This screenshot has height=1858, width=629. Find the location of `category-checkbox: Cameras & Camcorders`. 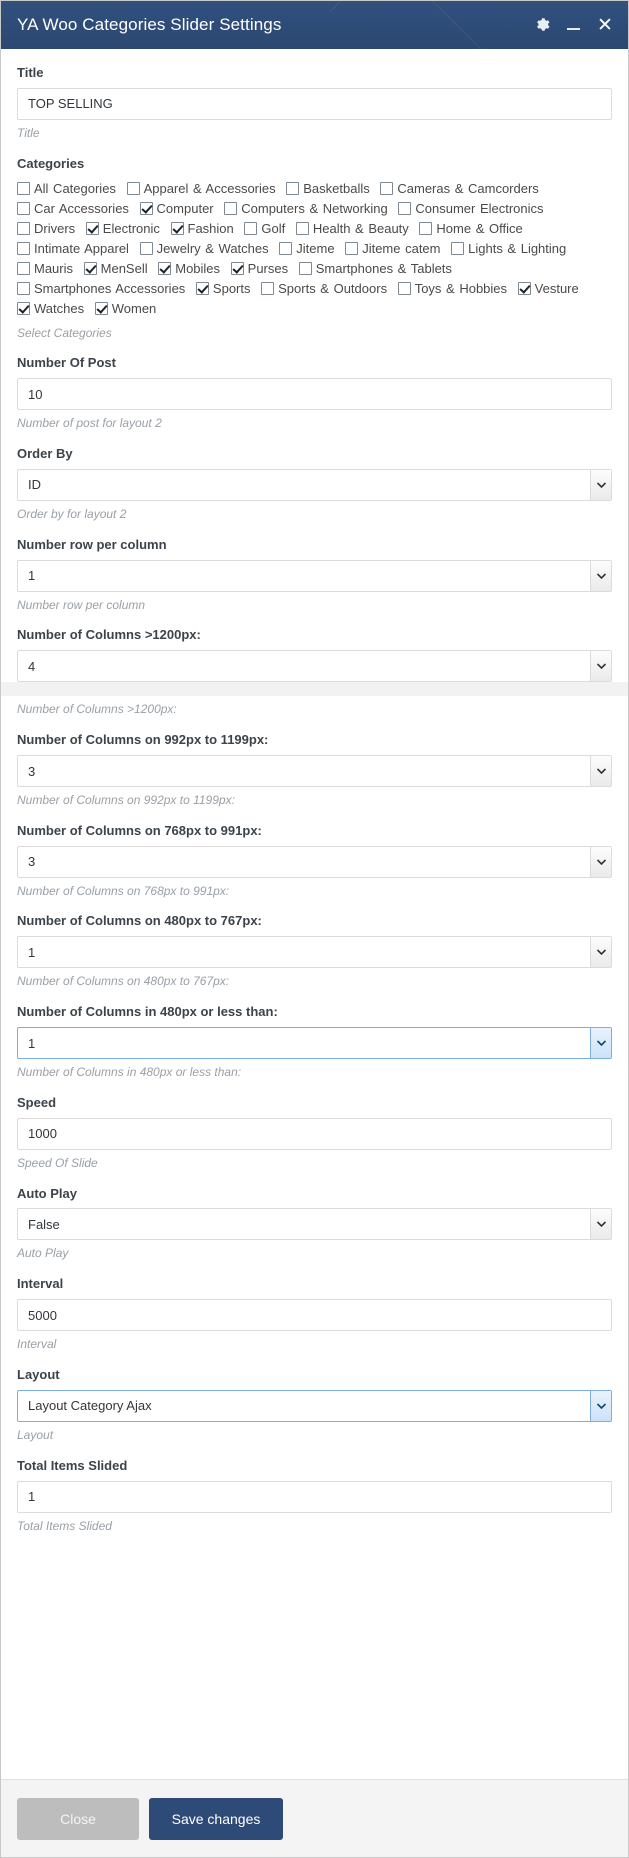

category-checkbox: Cameras & Camcorders is located at coordinates (459, 188).